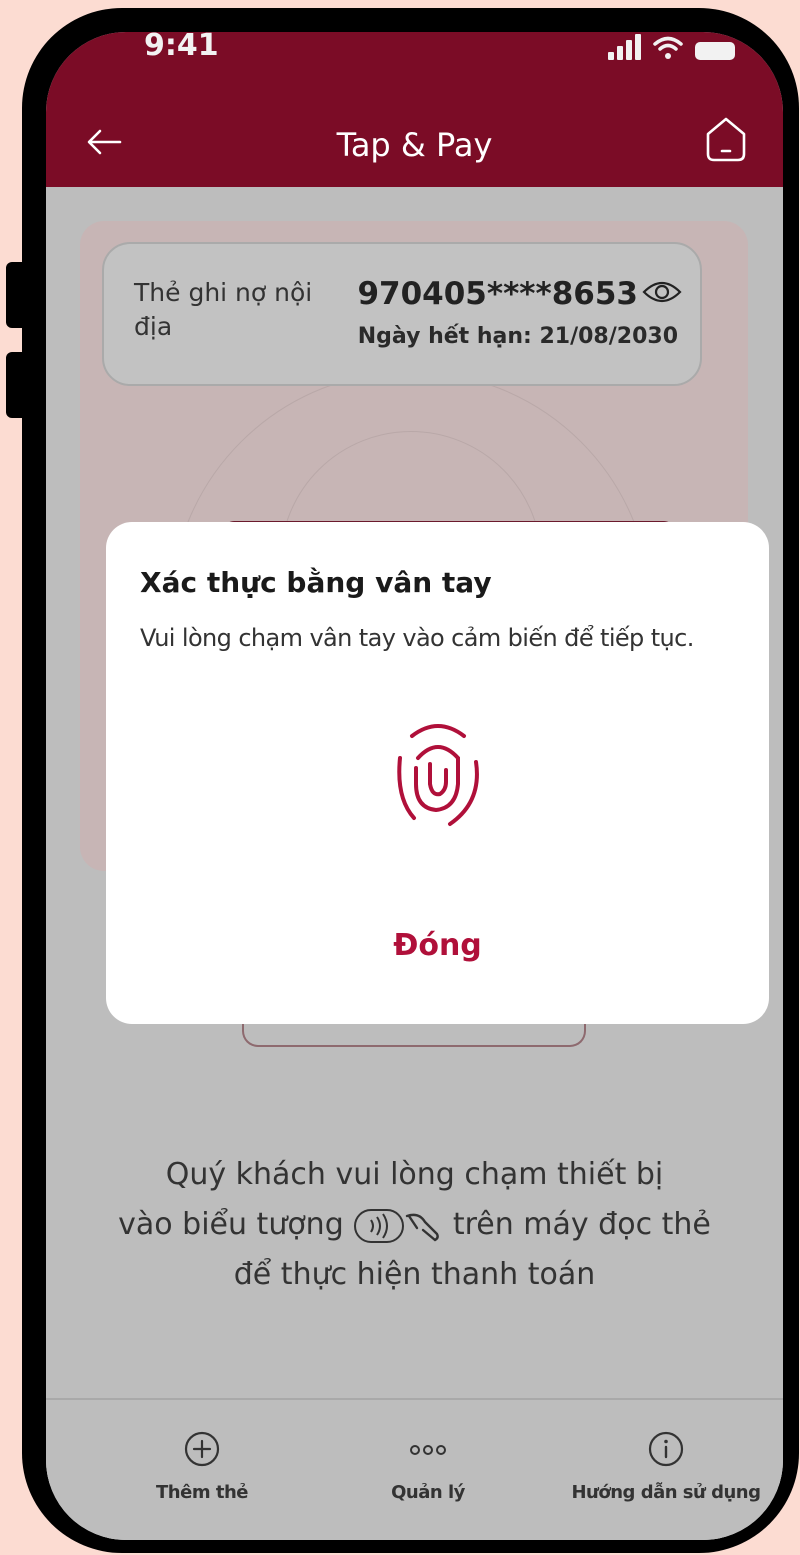 The image size is (800, 1555). Describe the element at coordinates (668, 47) in the screenshot. I see `wifi-icon` at that location.